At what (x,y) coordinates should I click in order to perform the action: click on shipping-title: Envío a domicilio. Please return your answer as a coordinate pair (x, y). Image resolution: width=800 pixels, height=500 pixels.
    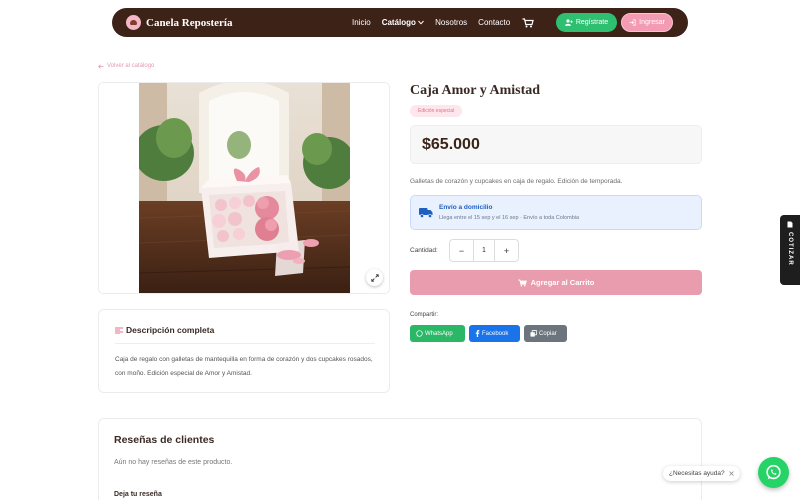
    Looking at the image, I should click on (466, 207).